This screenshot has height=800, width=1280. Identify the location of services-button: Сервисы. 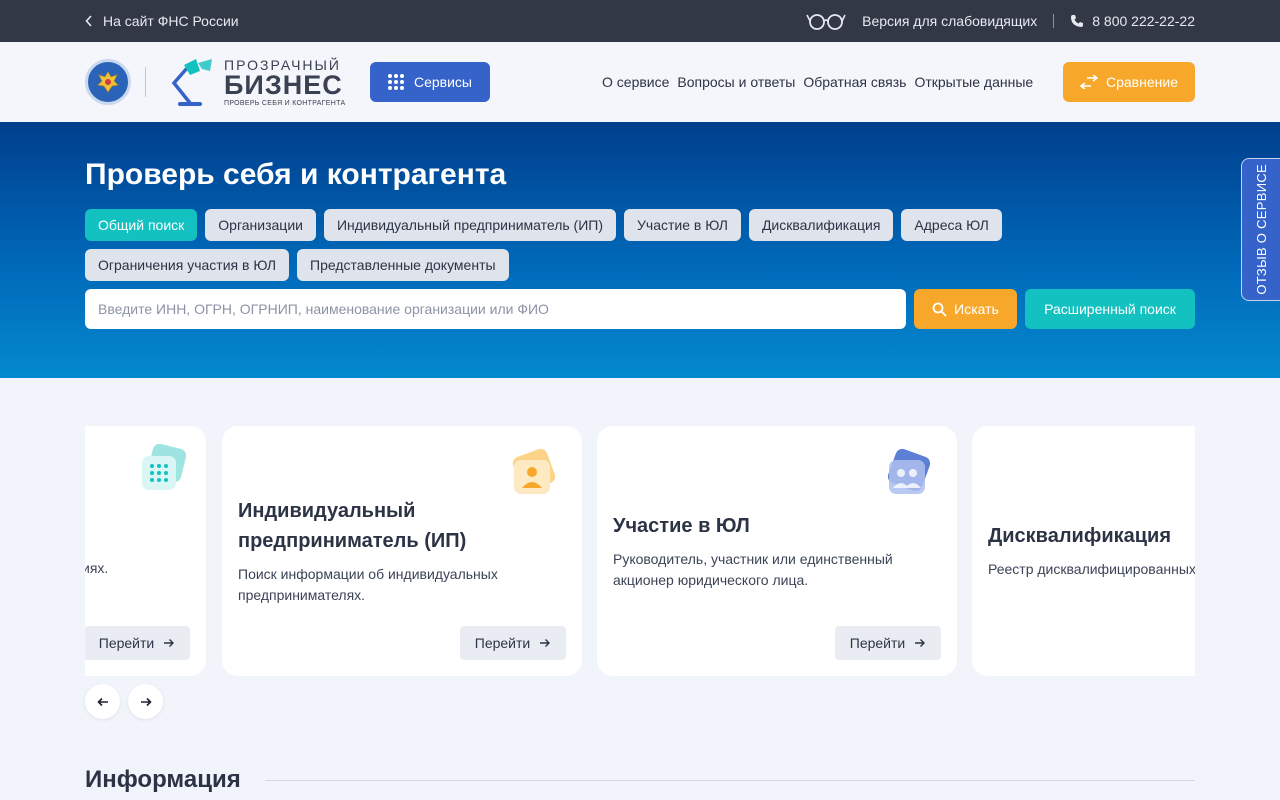
(430, 82).